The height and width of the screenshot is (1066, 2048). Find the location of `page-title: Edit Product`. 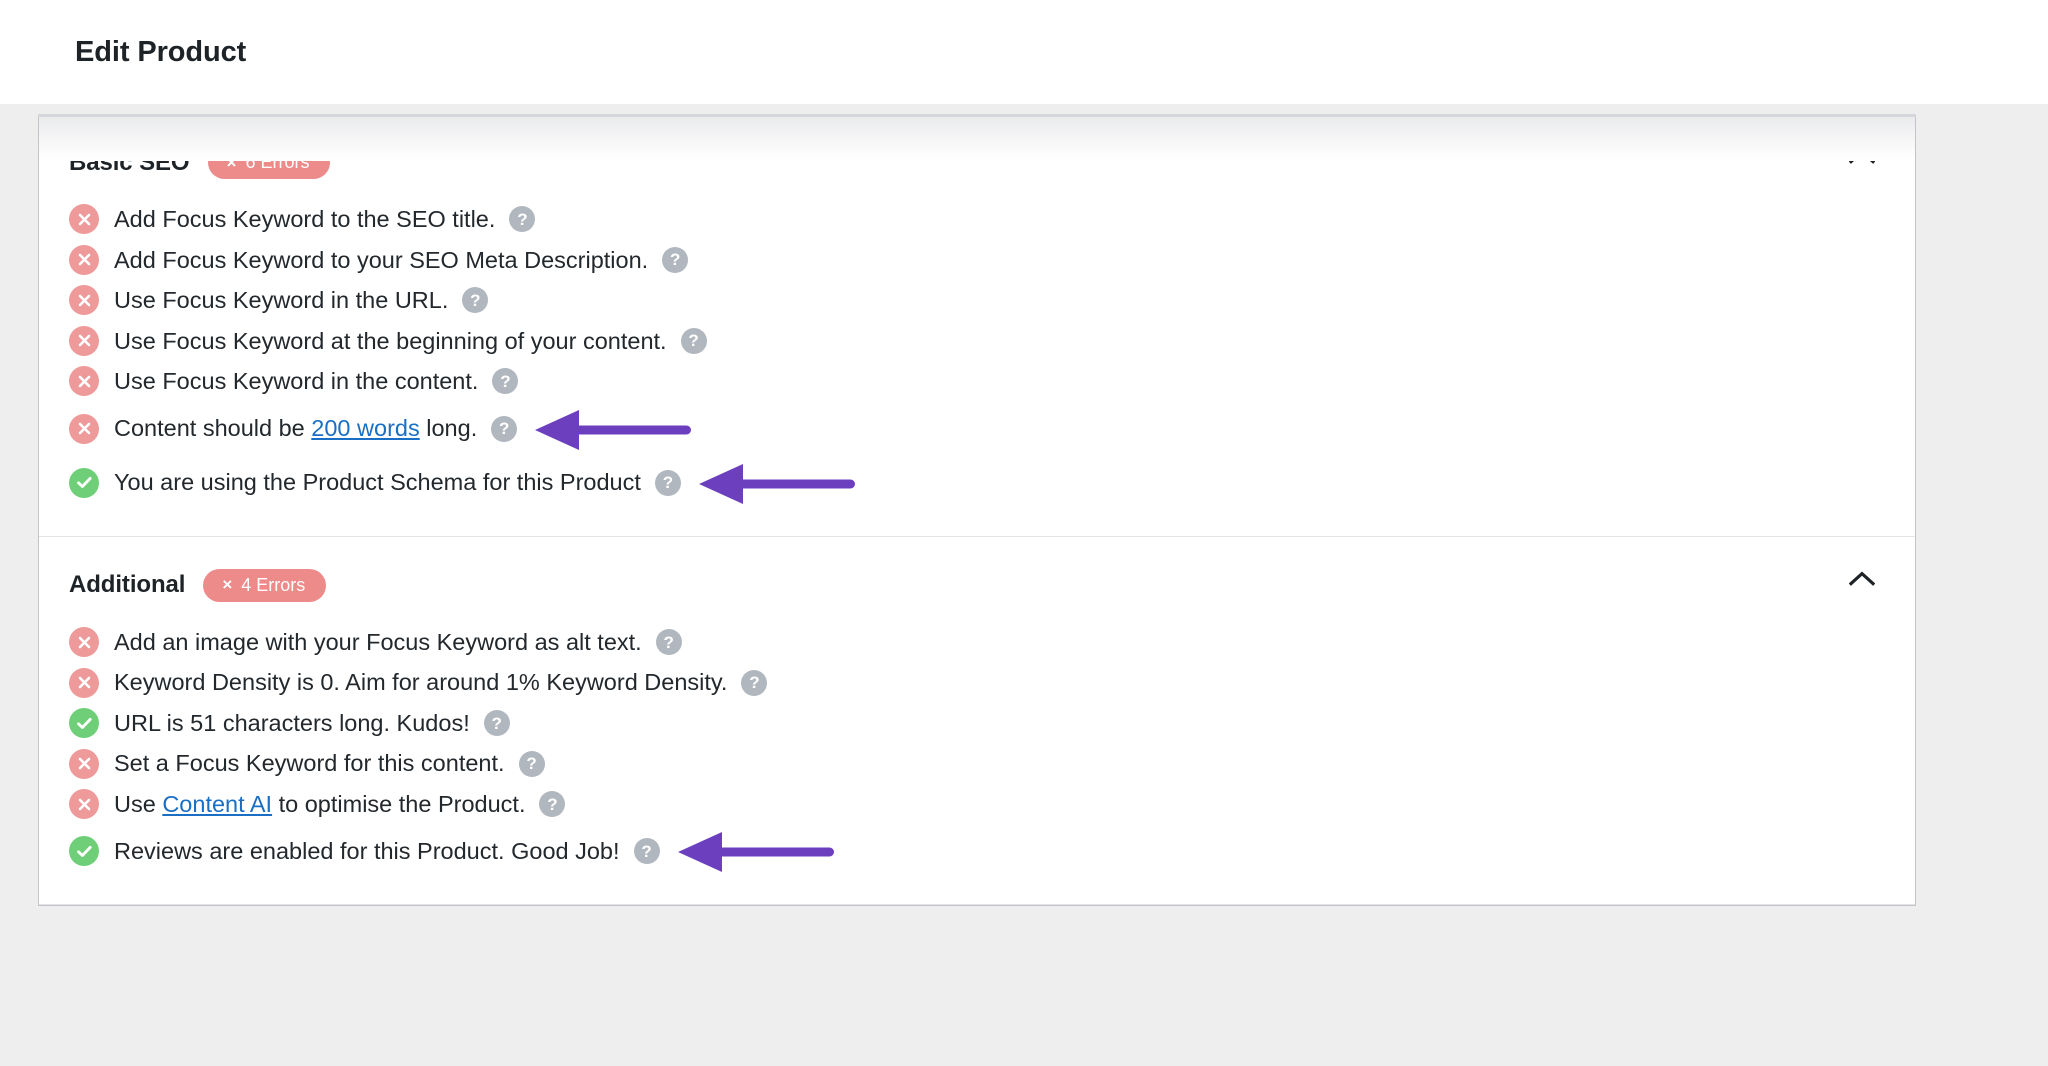

page-title: Edit Product is located at coordinates (161, 51).